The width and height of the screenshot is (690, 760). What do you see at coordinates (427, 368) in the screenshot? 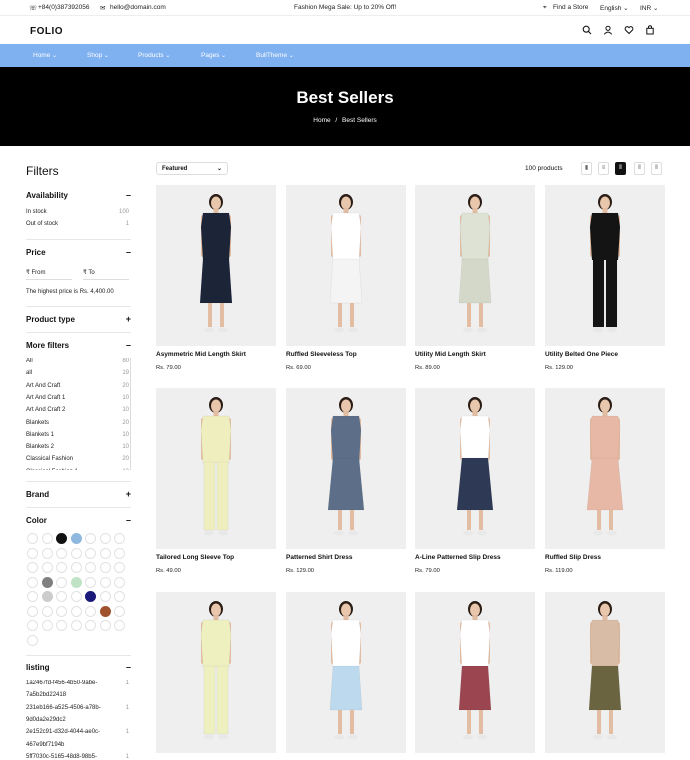
I see `product-price: Rs. 89.00` at bounding box center [427, 368].